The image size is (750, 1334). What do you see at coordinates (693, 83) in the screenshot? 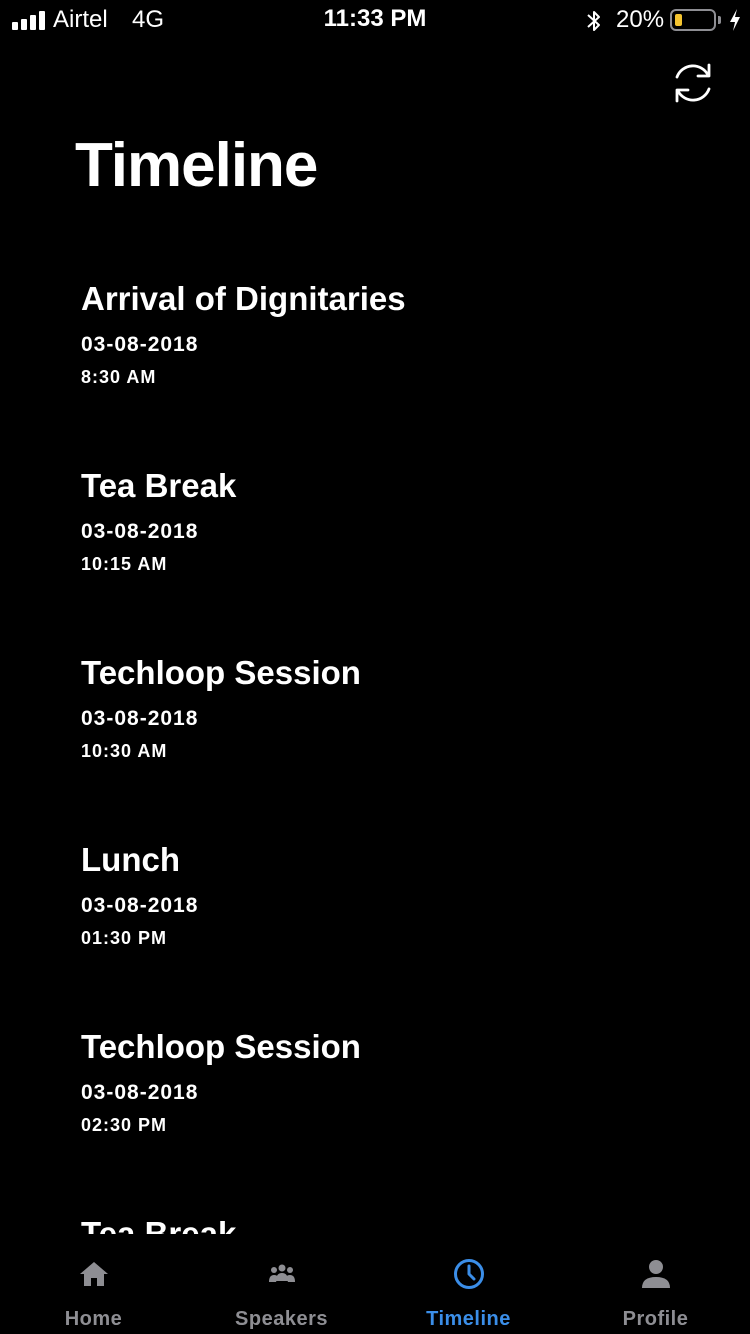
I see `refresh-icon` at bounding box center [693, 83].